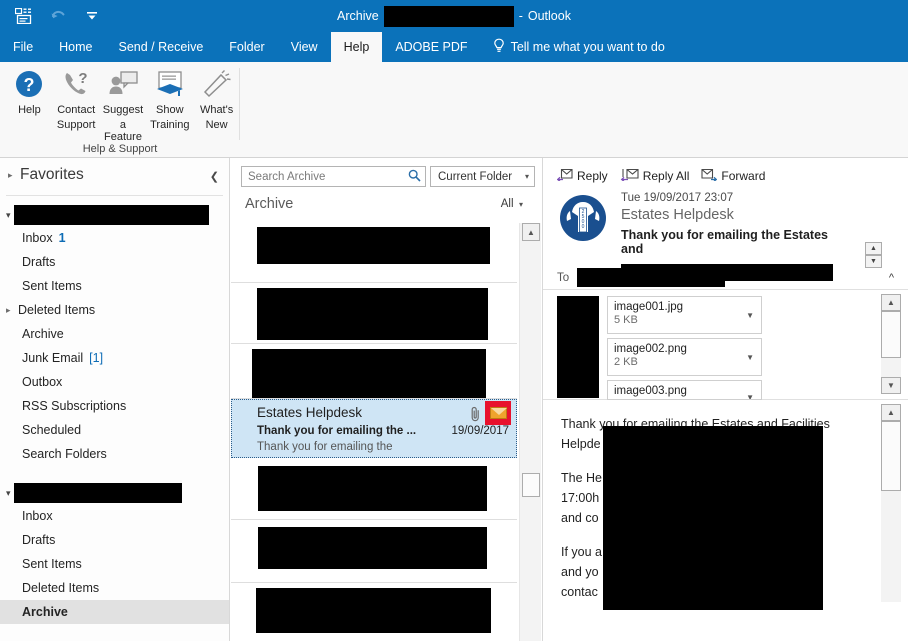 The height and width of the screenshot is (641, 908). I want to click on list-filter-dropdown: All ▾, so click(512, 204).